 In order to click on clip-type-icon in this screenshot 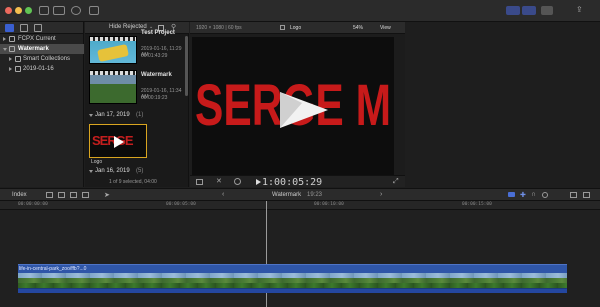, I will do `click(282, 27)`.